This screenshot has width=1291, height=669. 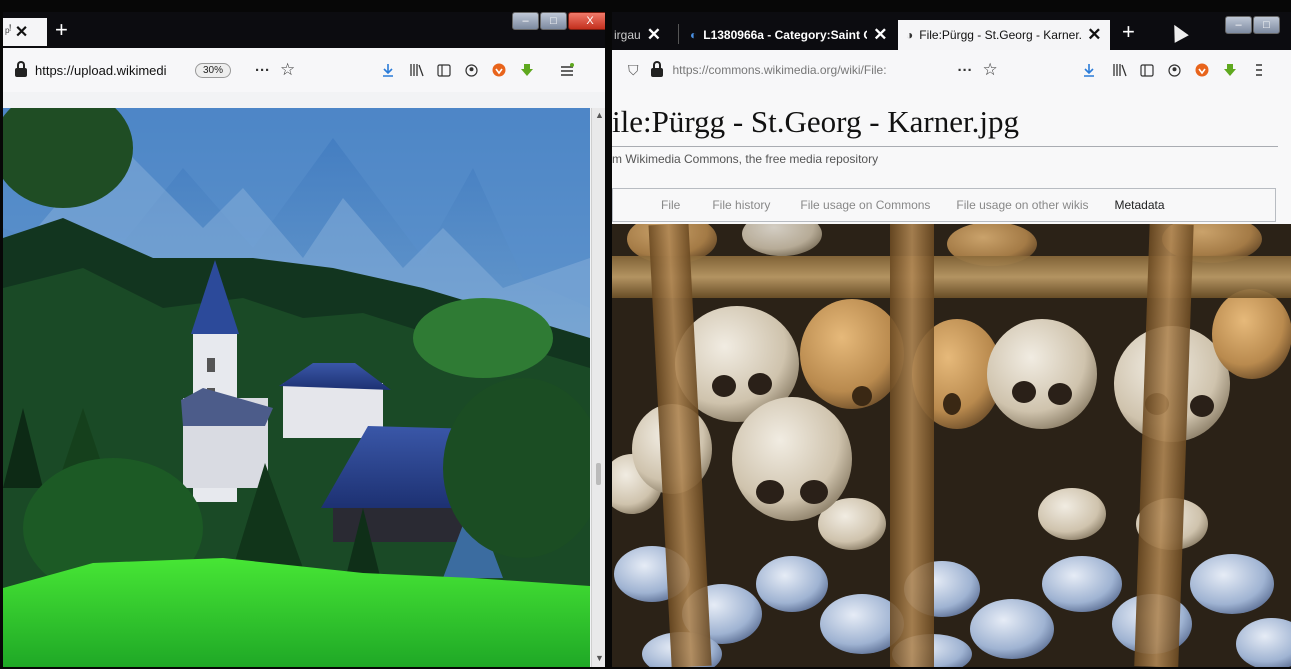 What do you see at coordinates (1000, 35) in the screenshot?
I see `tab-title: File:Pürgg - St.Georg - Karner.jp` at bounding box center [1000, 35].